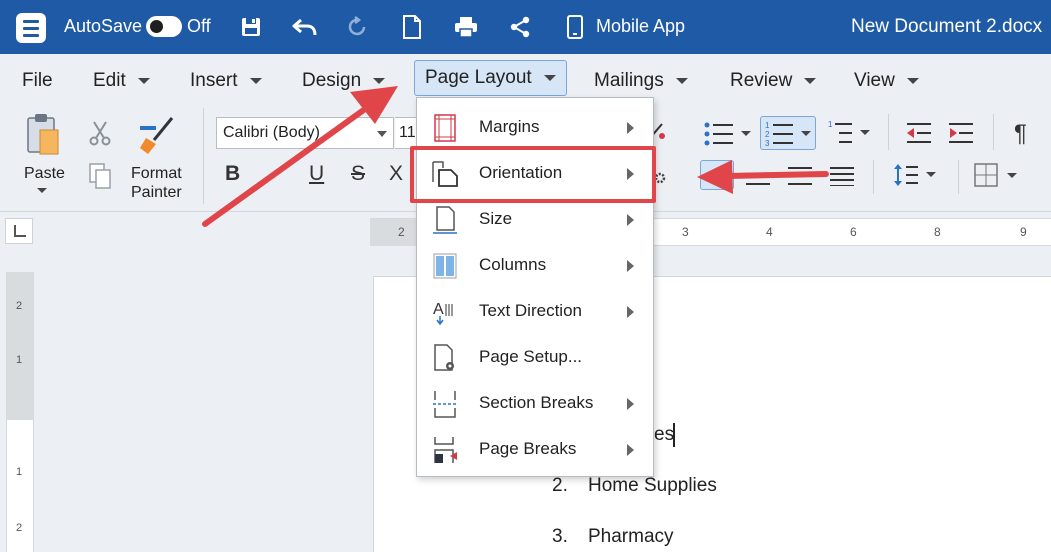  Describe the element at coordinates (535, 219) in the screenshot. I see `dropdown-item-size: Size` at that location.